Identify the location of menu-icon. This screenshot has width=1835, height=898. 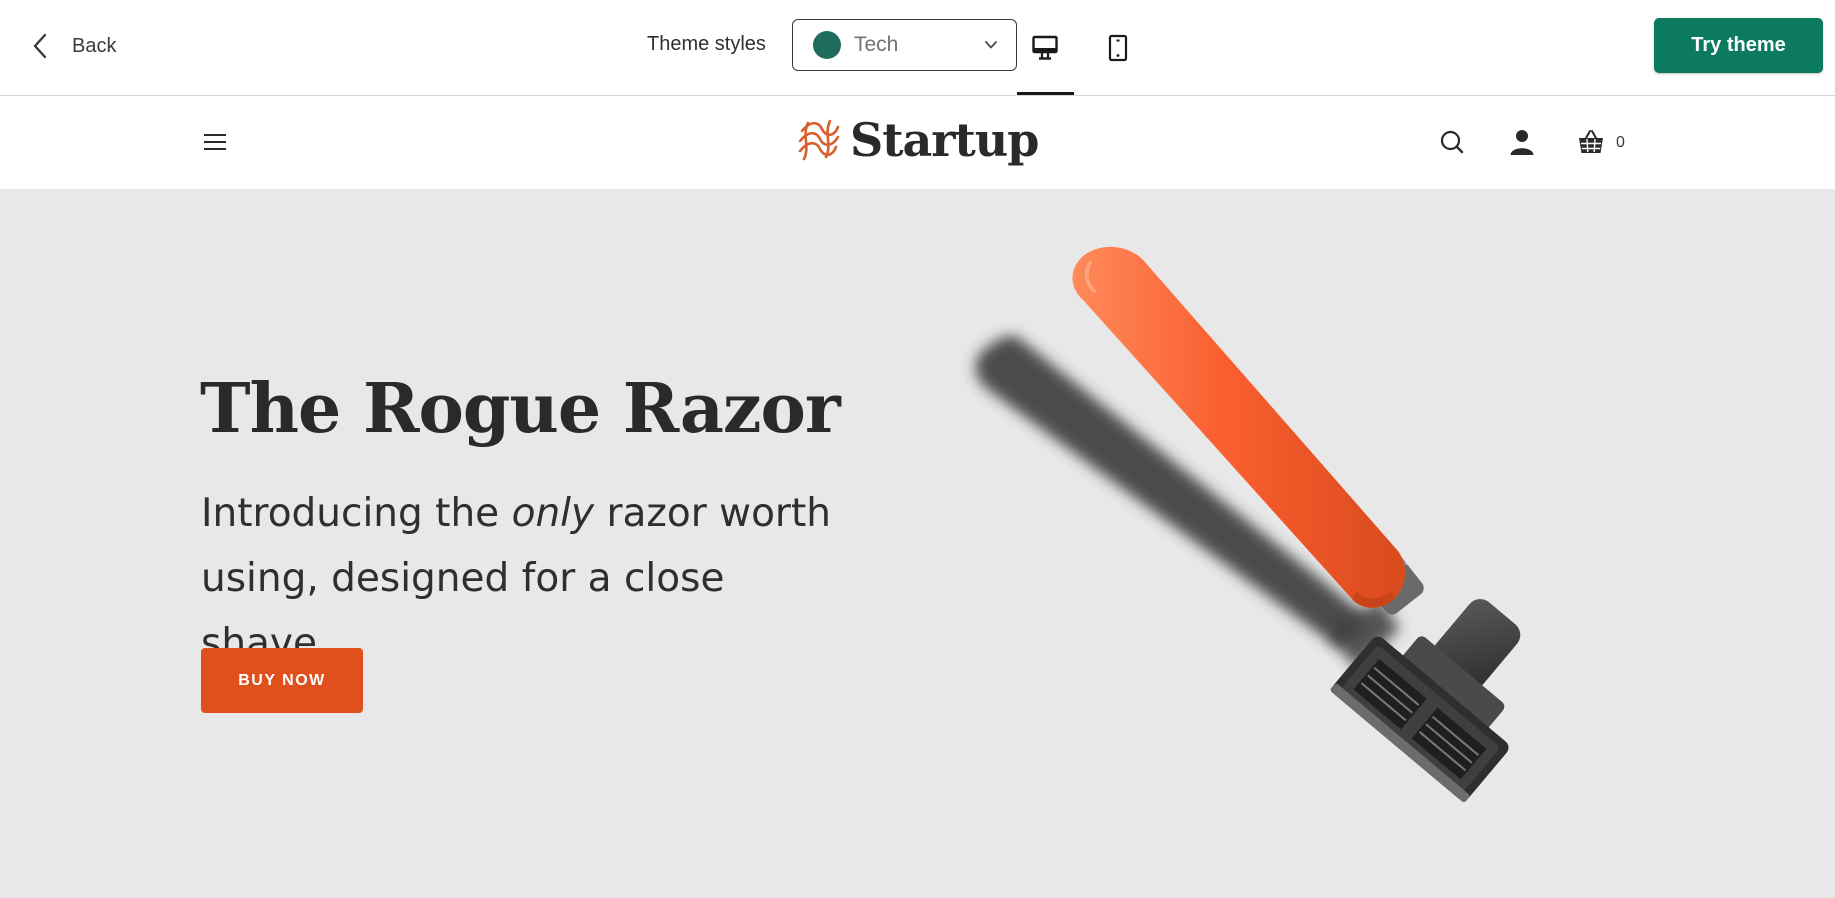
(215, 142).